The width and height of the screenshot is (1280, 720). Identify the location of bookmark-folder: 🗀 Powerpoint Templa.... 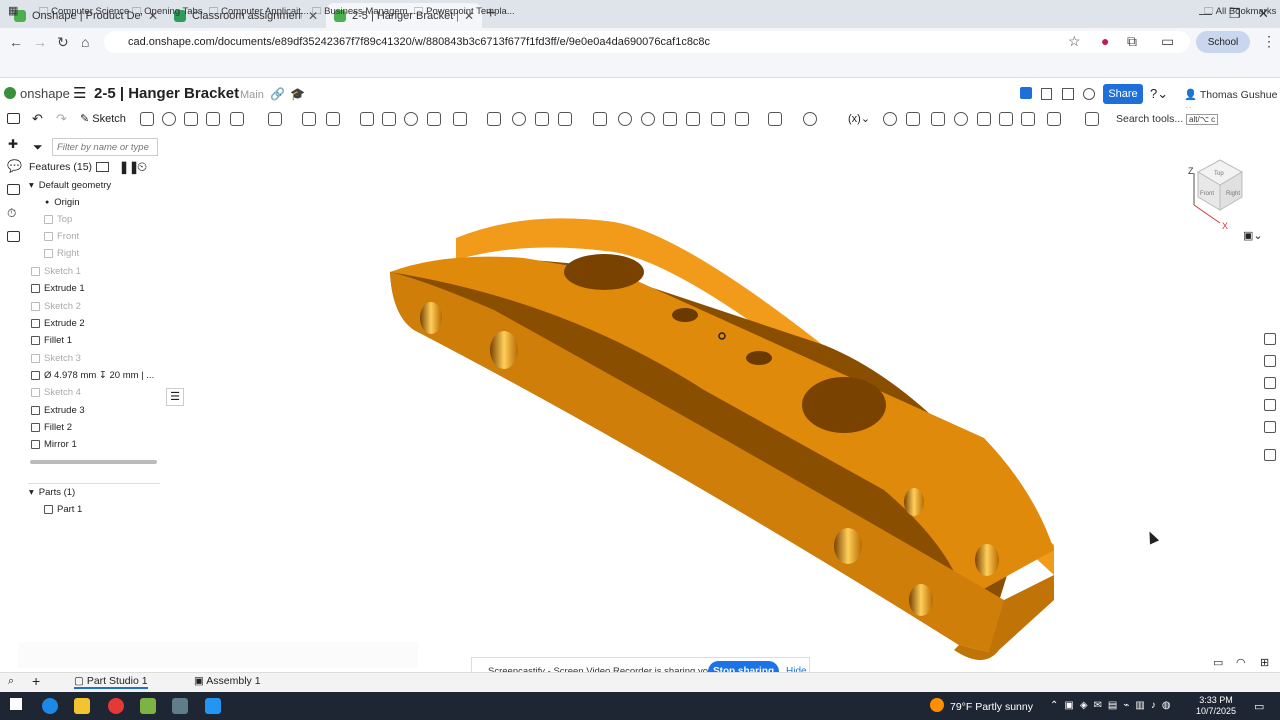
(464, 12).